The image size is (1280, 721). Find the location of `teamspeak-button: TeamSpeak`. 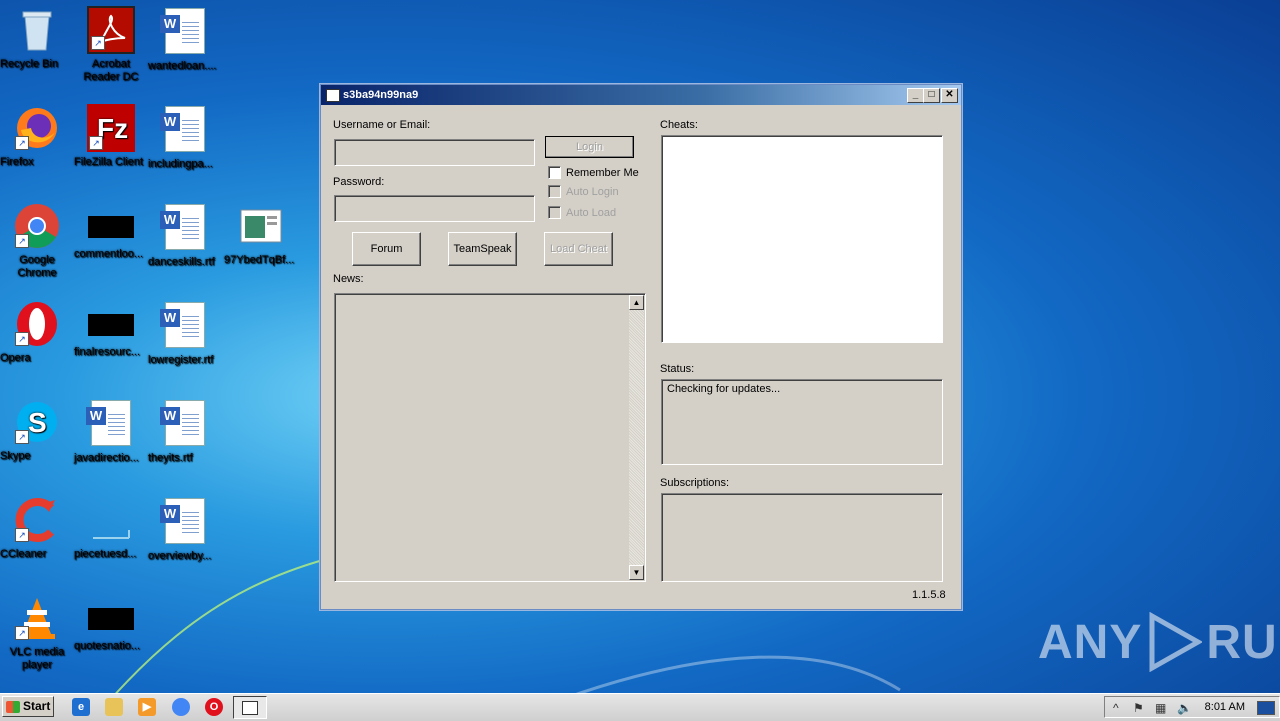

teamspeak-button: TeamSpeak is located at coordinates (482, 249).